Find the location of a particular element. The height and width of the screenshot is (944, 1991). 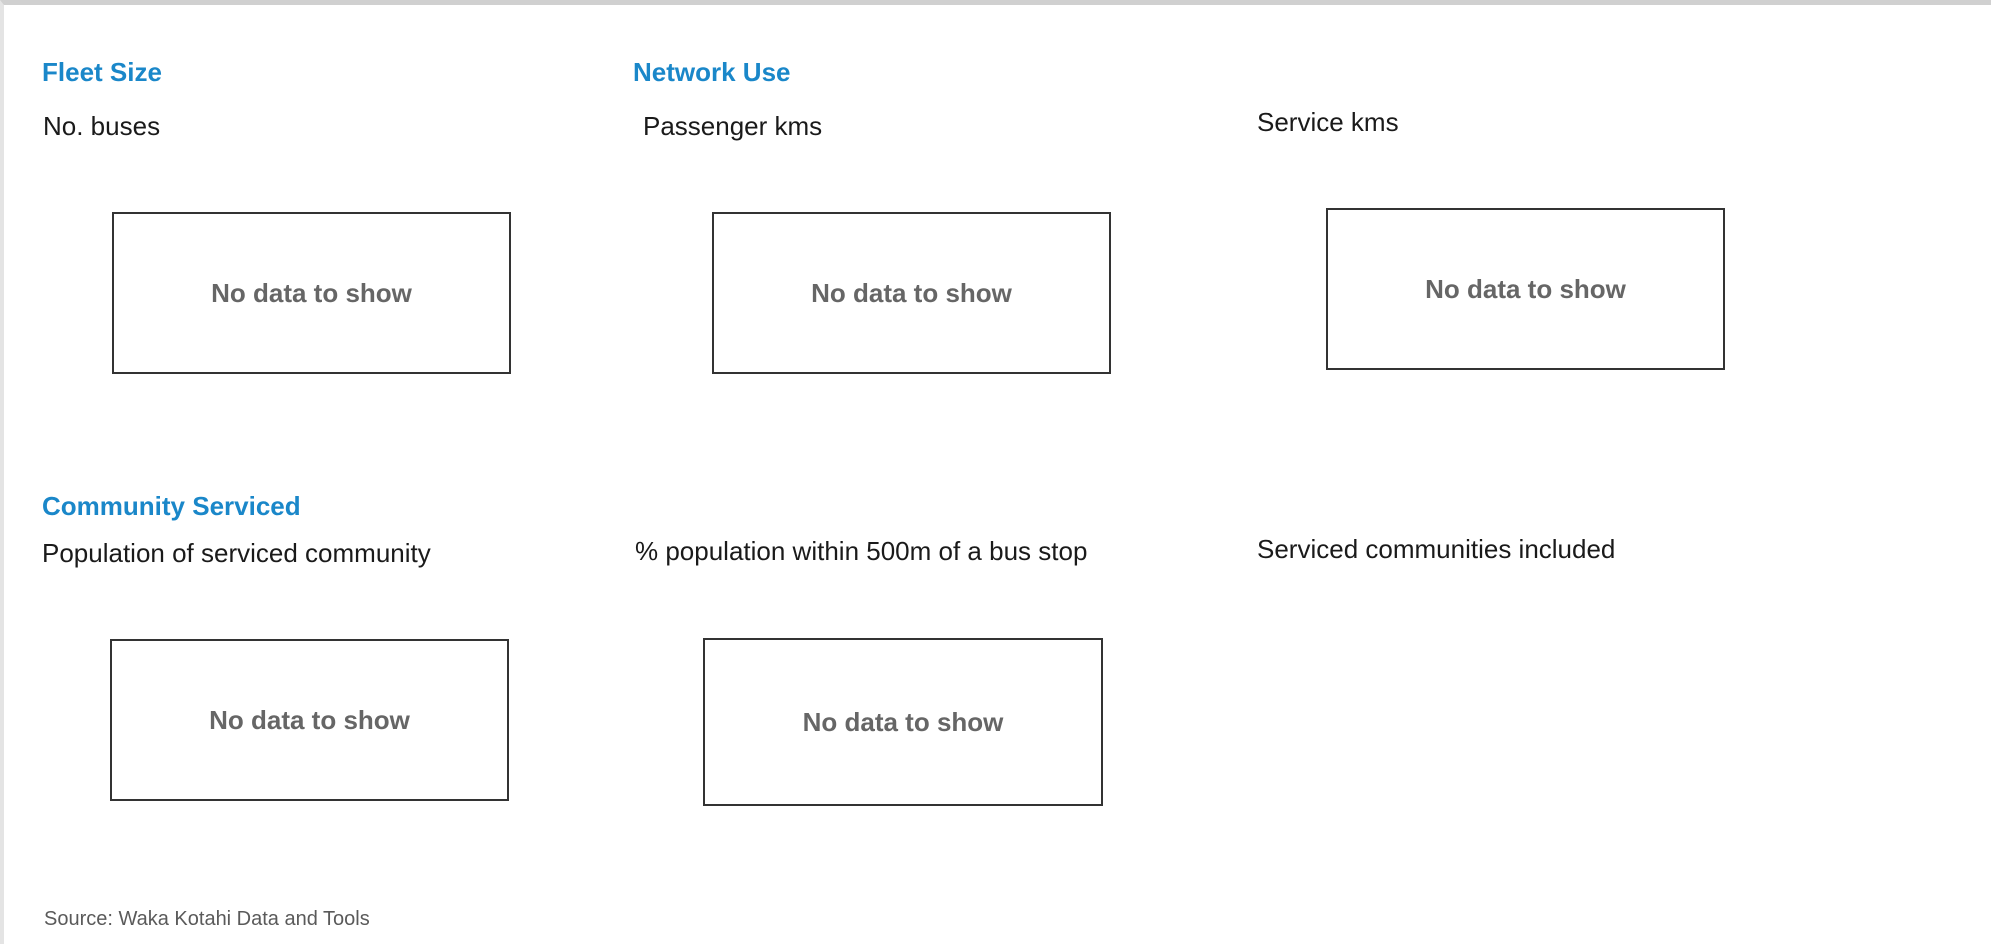

no-buses-card: No data to show is located at coordinates (311, 293).